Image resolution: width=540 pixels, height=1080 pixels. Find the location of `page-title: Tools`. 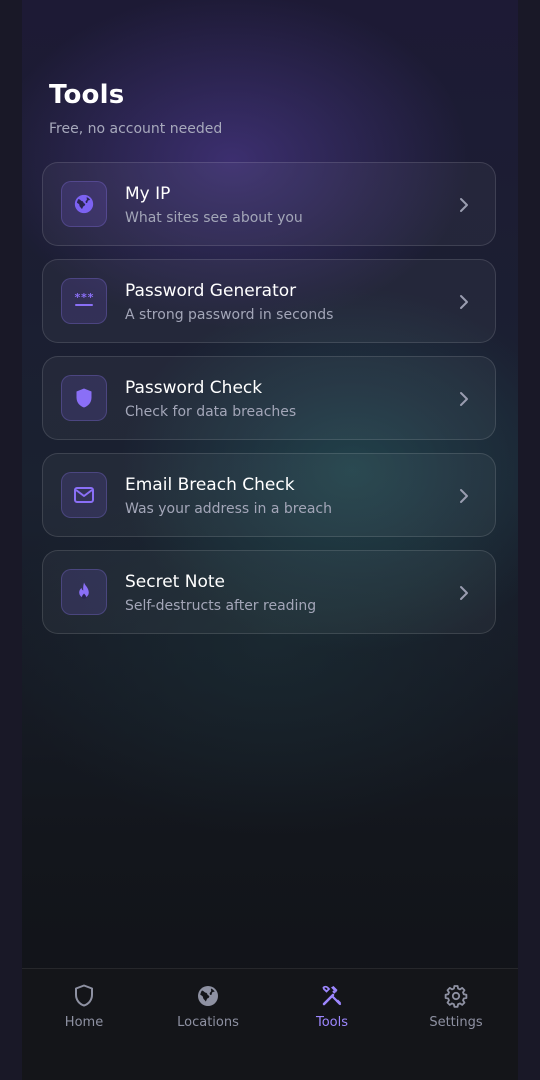

page-title: Tools is located at coordinates (87, 95).